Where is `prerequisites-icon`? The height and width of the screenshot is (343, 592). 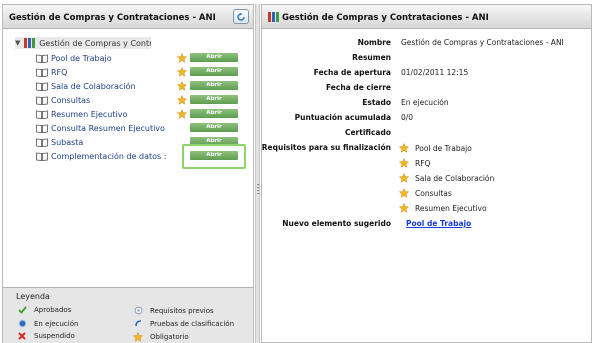 prerequisites-icon is located at coordinates (138, 310).